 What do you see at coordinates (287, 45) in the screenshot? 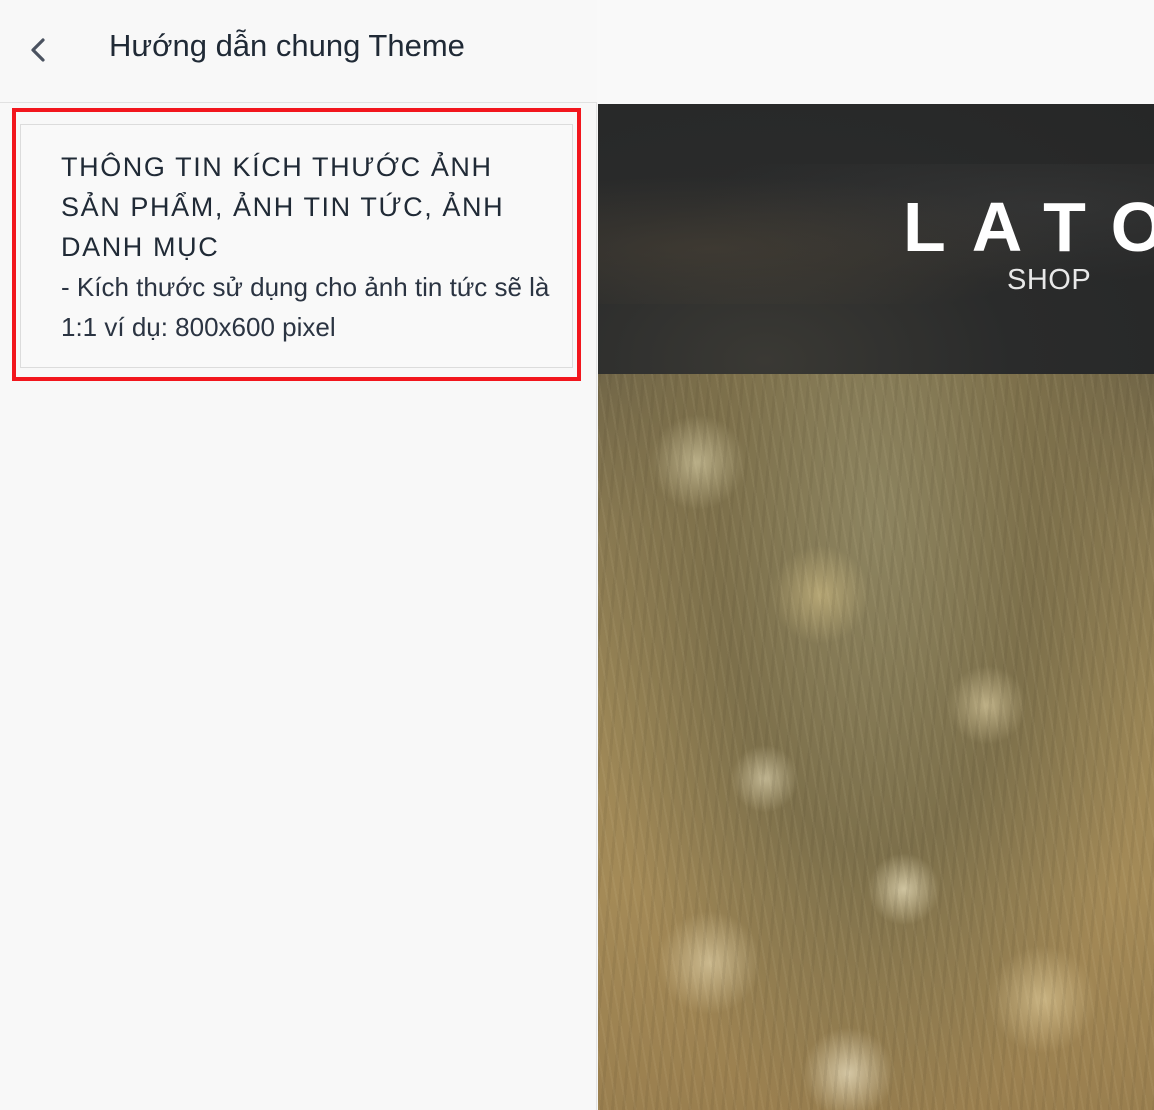
I see `page-title: Hướng dẫn chung Theme` at bounding box center [287, 45].